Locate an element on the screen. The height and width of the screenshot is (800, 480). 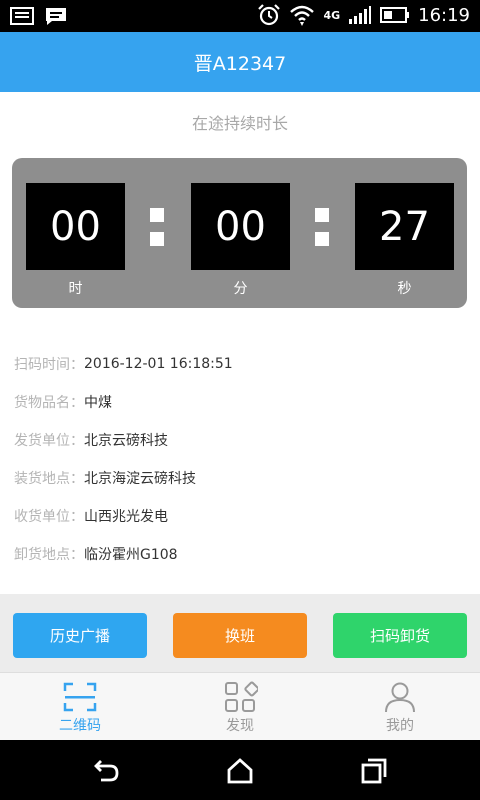
qr-scan-icon is located at coordinates (80, 697).